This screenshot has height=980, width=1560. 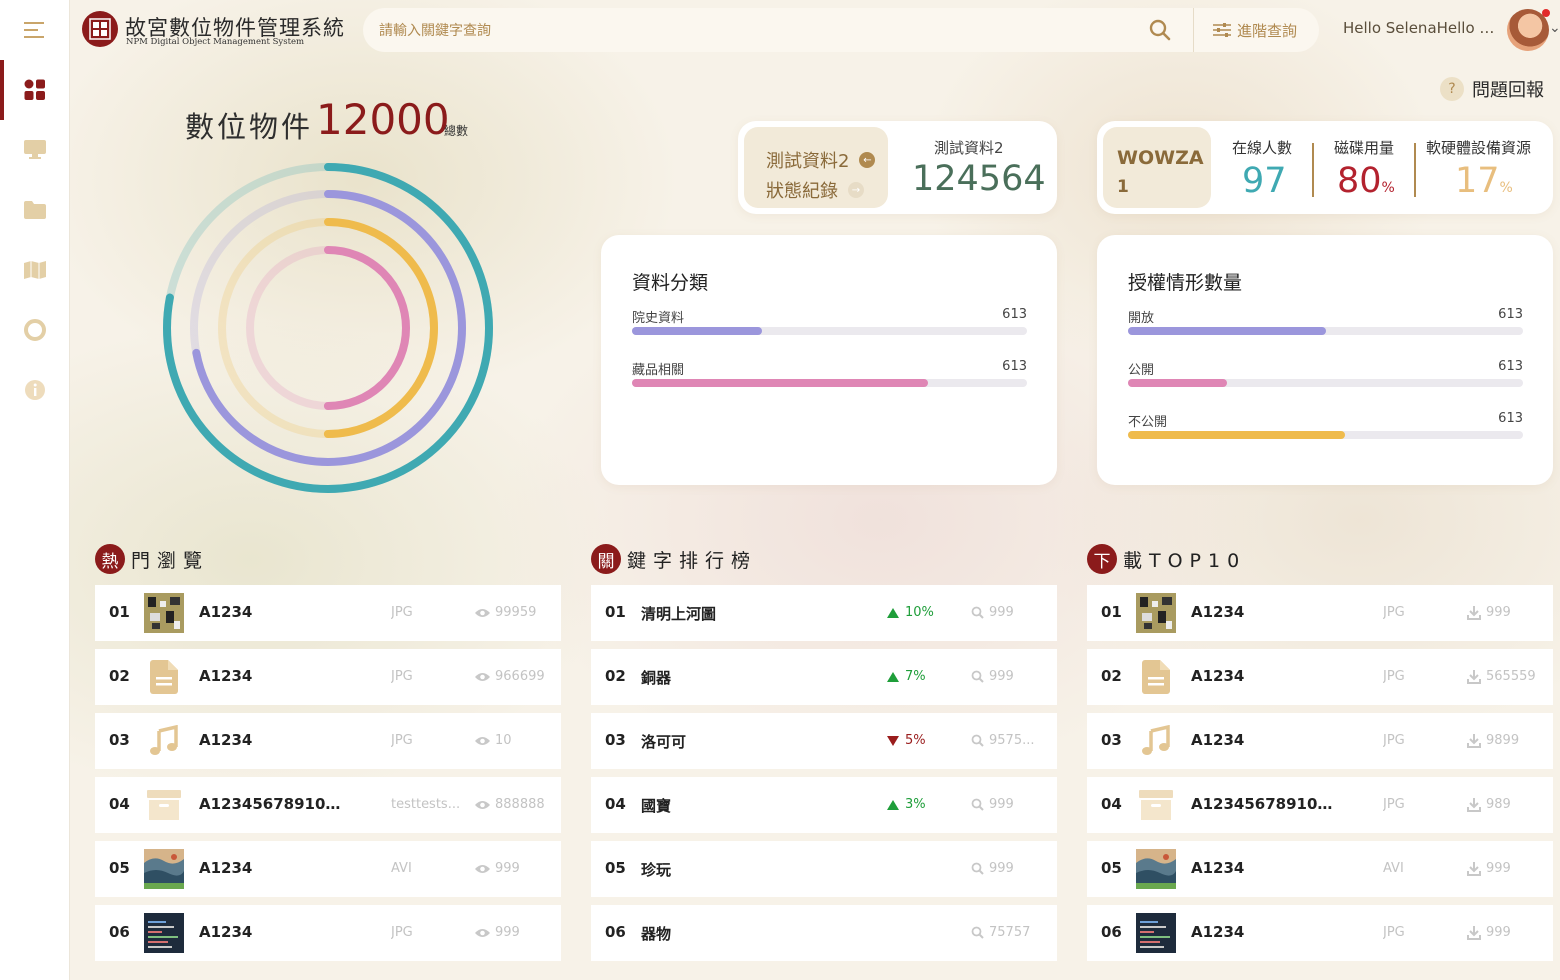 I want to click on sidebar-item-monitor, so click(x=34, y=150).